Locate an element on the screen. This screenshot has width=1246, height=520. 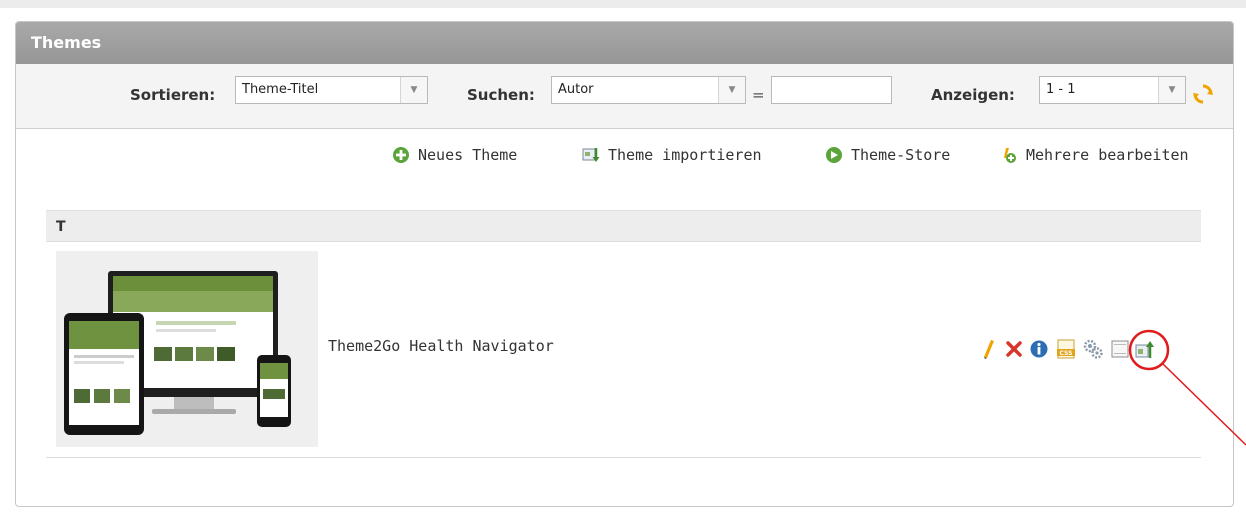
svg-text: CSS is located at coordinates (1066, 353).